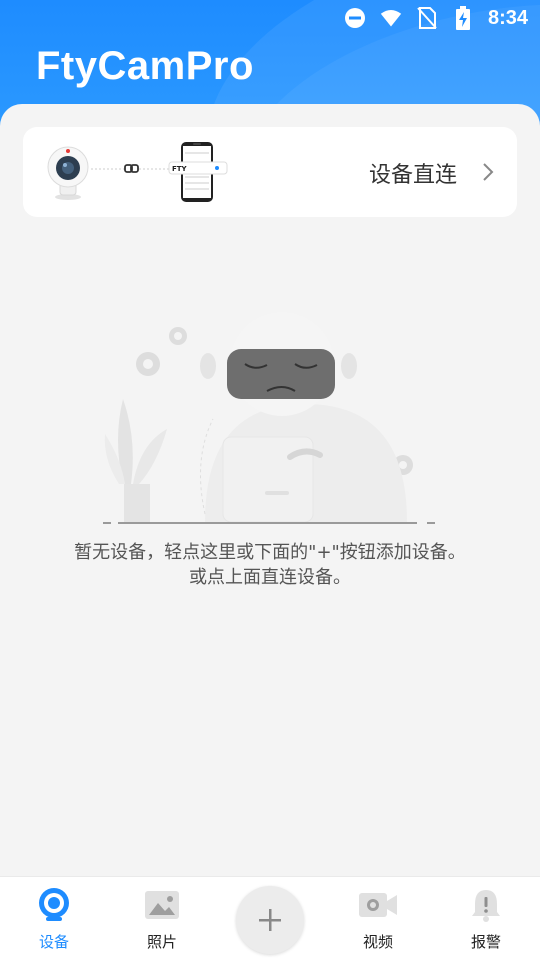 The height and width of the screenshot is (960, 540). Describe the element at coordinates (412, 175) in the screenshot. I see `direct-connect-label: 设备直连` at that location.